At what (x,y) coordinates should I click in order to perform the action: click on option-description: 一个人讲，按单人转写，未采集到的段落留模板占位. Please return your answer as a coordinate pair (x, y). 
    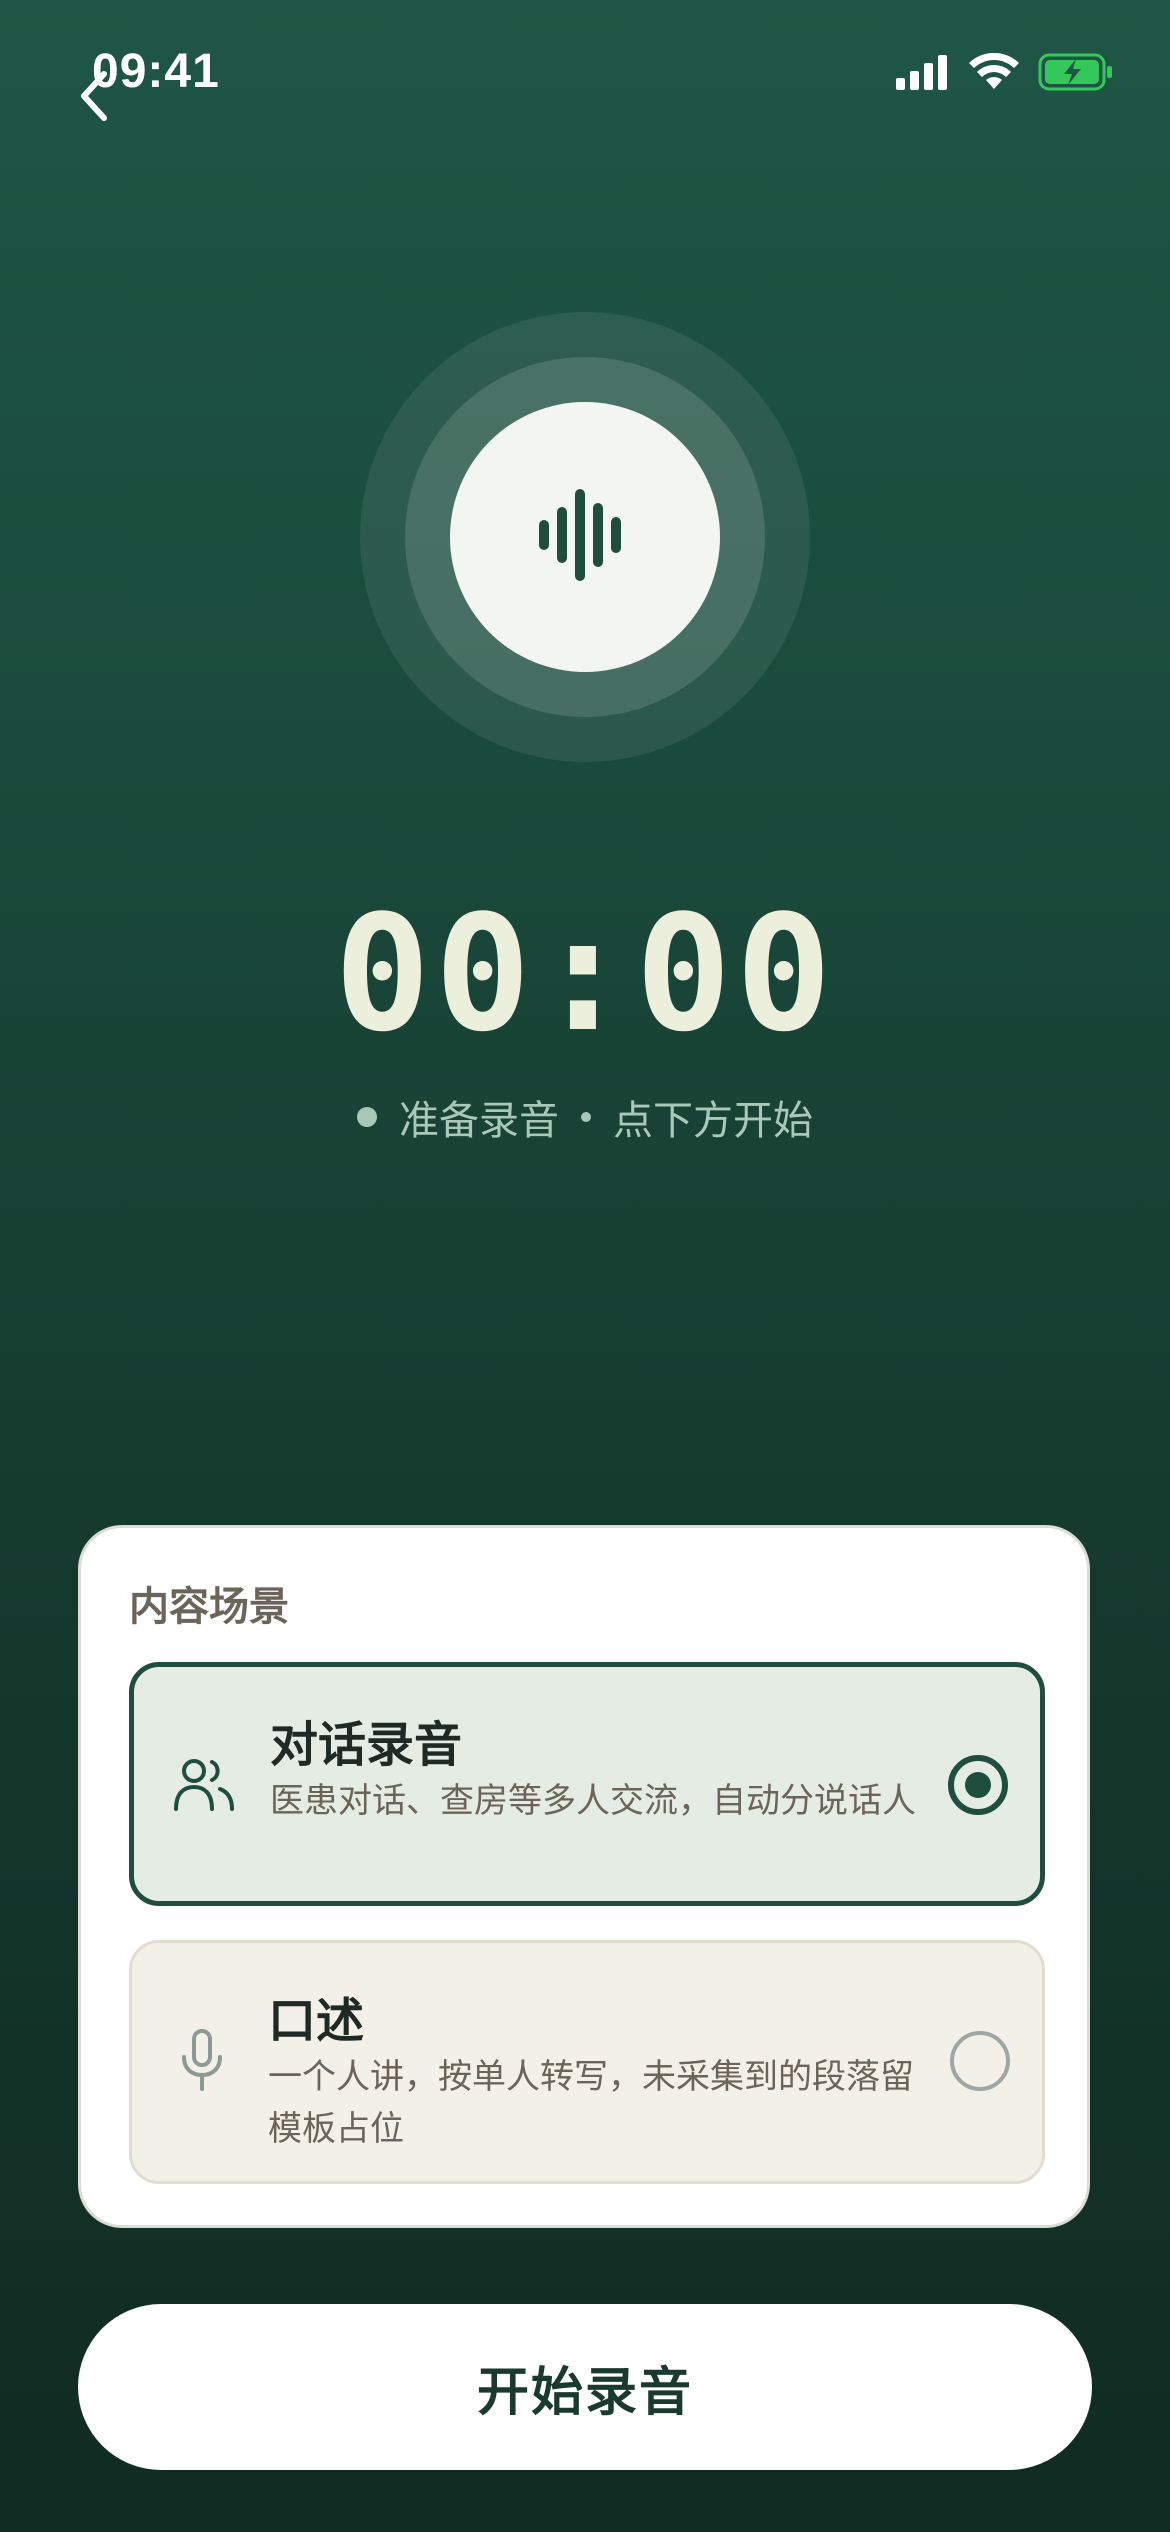
    Looking at the image, I should click on (591, 2103).